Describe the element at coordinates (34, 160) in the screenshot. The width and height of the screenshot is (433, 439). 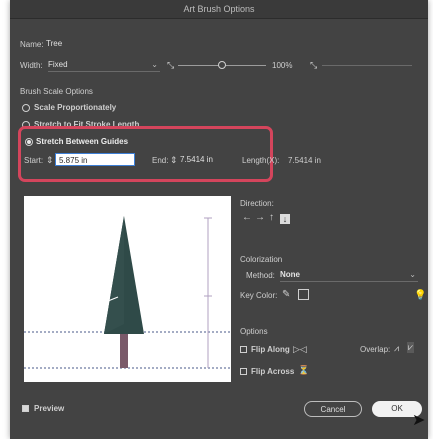
I see `start-label: Start:` at that location.